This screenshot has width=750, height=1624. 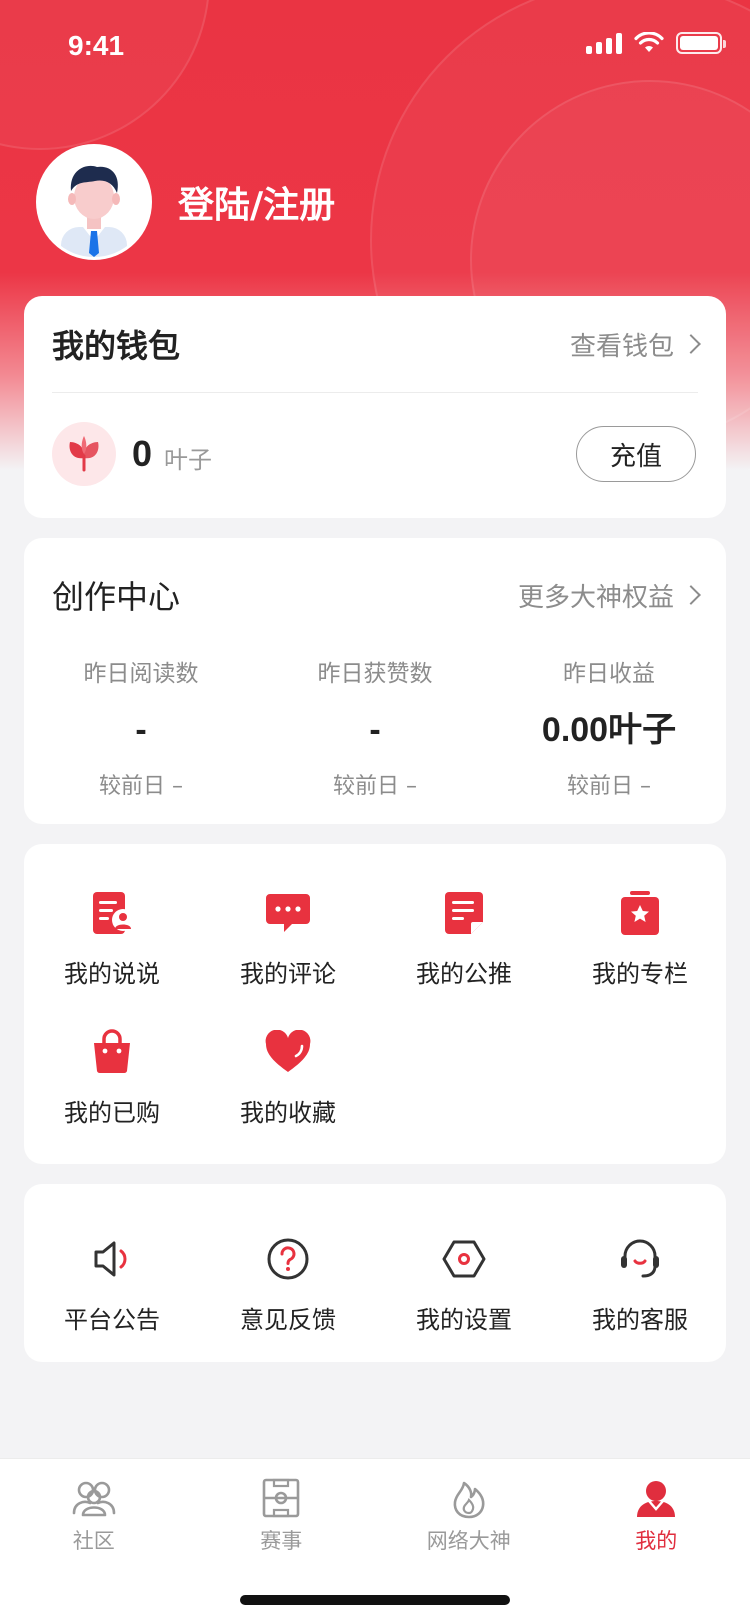 What do you see at coordinates (112, 1077) in the screenshot?
I see `my-purchased-item: 我的已购` at bounding box center [112, 1077].